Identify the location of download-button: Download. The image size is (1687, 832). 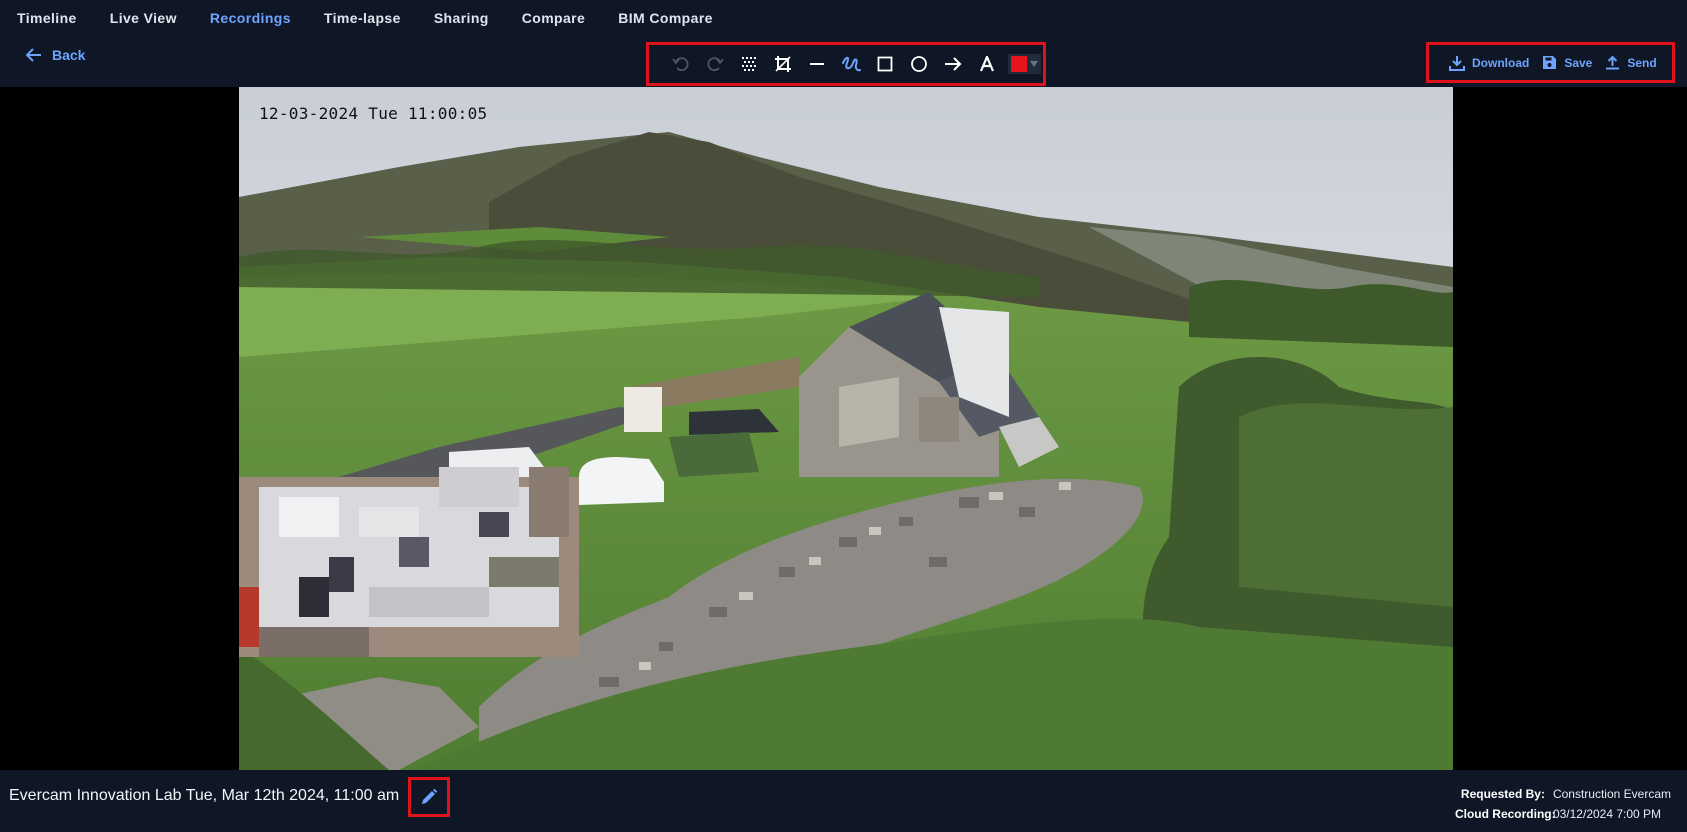
(1489, 63).